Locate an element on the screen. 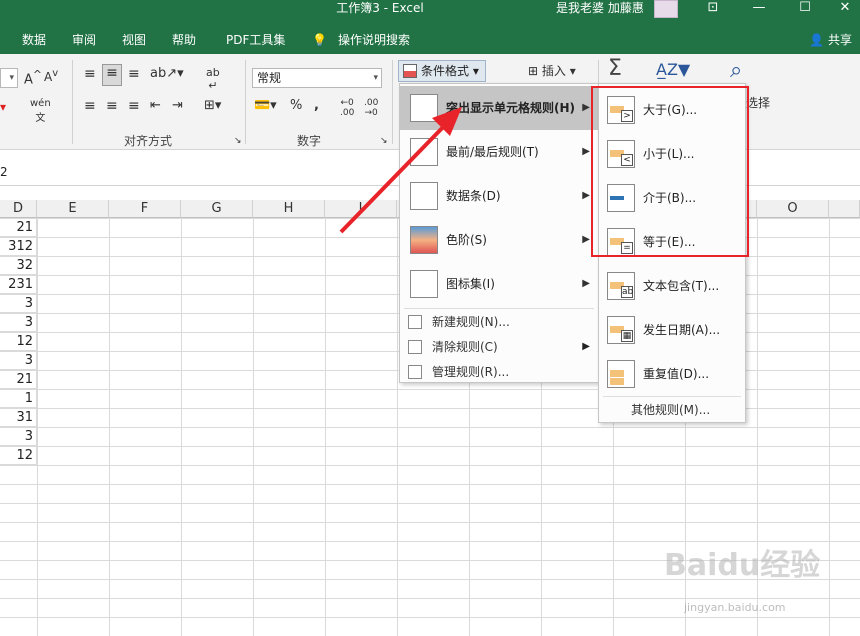 Image resolution: width=860 pixels, height=636 pixels. align-top-icon: ≡ is located at coordinates (90, 74).